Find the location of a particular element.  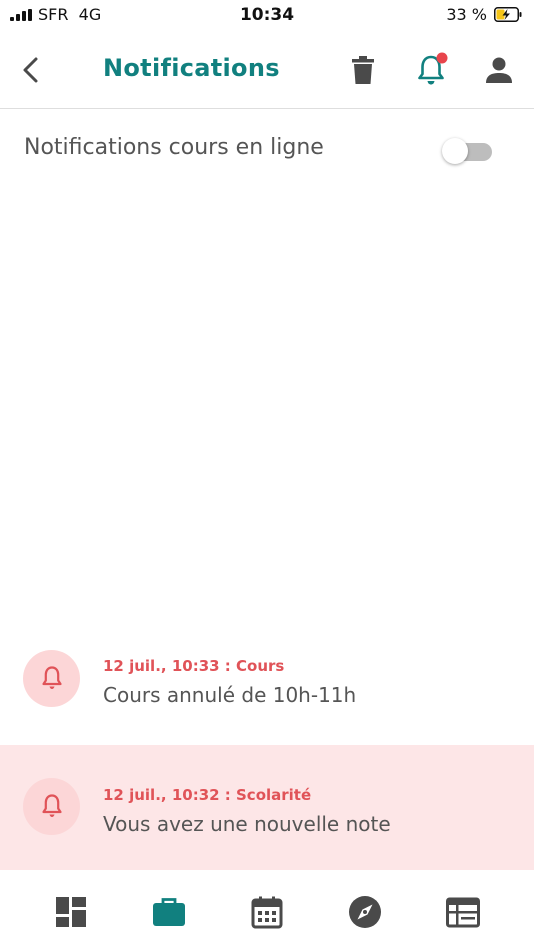

notification-text: Cours annulé de 10h-11h is located at coordinates (230, 695).